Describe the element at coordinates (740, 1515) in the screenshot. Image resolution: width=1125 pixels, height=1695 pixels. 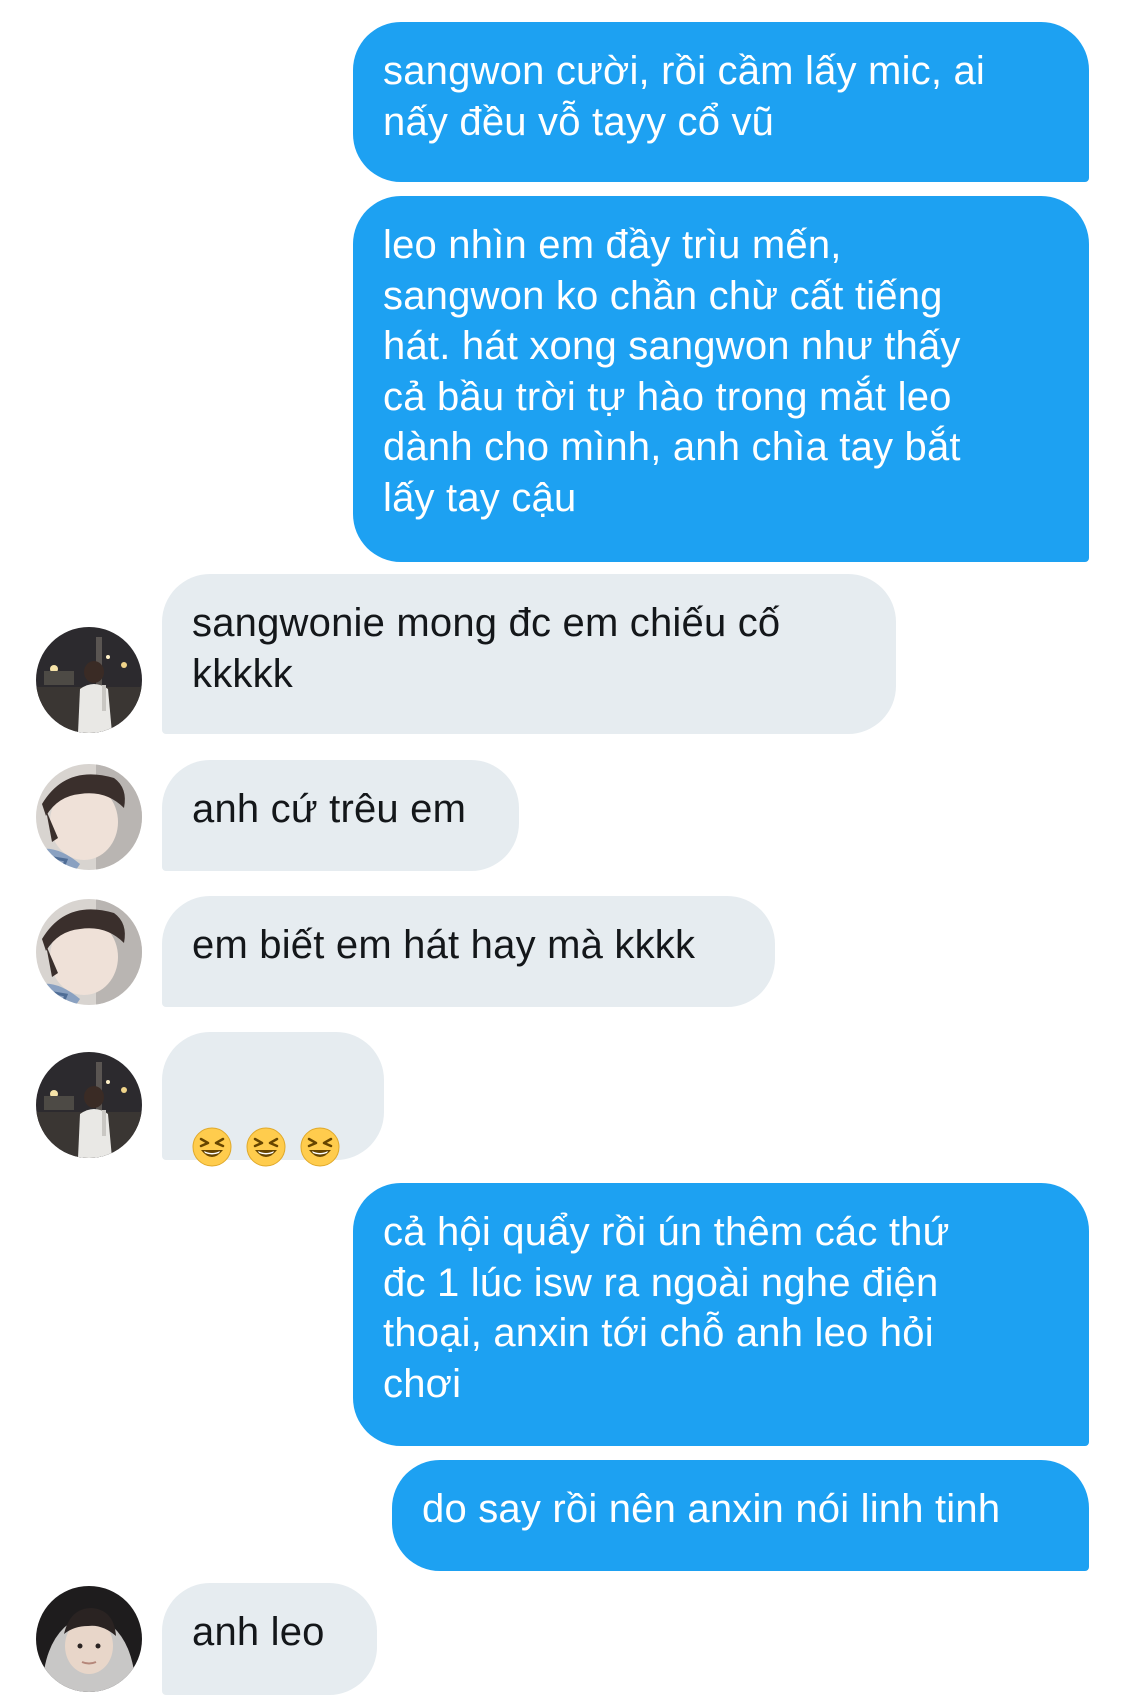
I see `message-bubble-outgoing: do say rồi nên anxin nói linh tinh` at that location.